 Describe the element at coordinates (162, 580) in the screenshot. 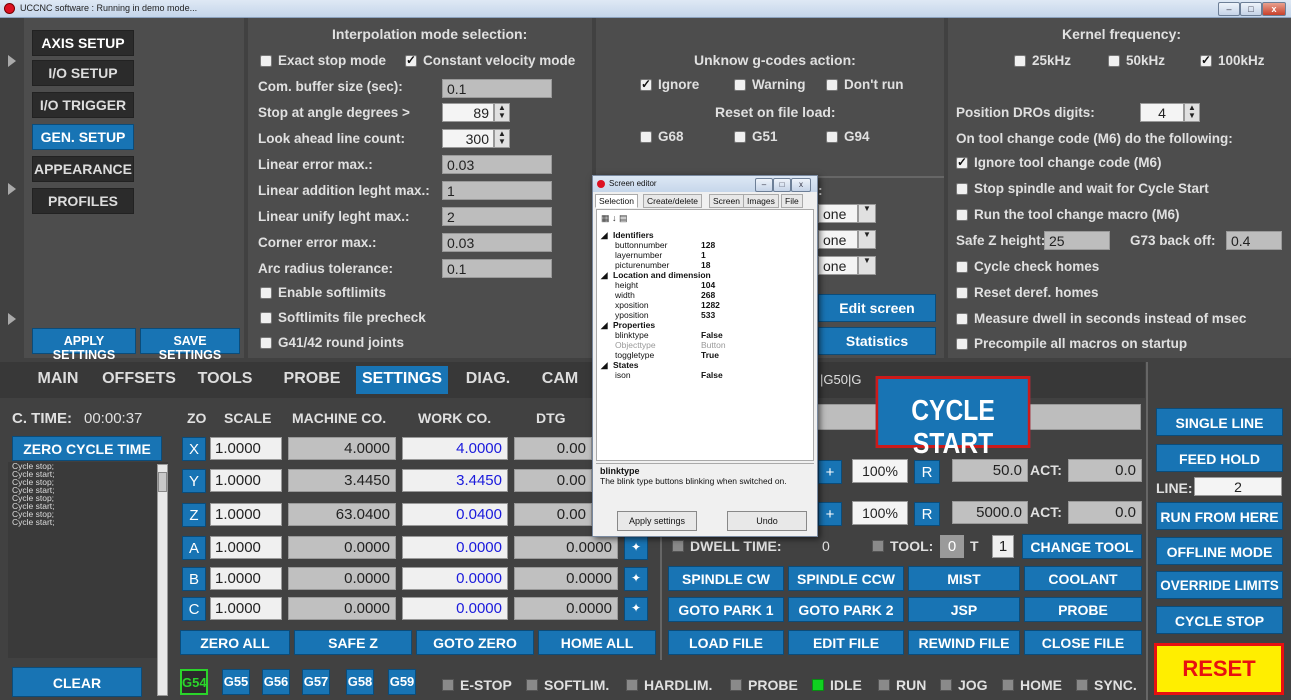

I see `log-scrollbar` at that location.